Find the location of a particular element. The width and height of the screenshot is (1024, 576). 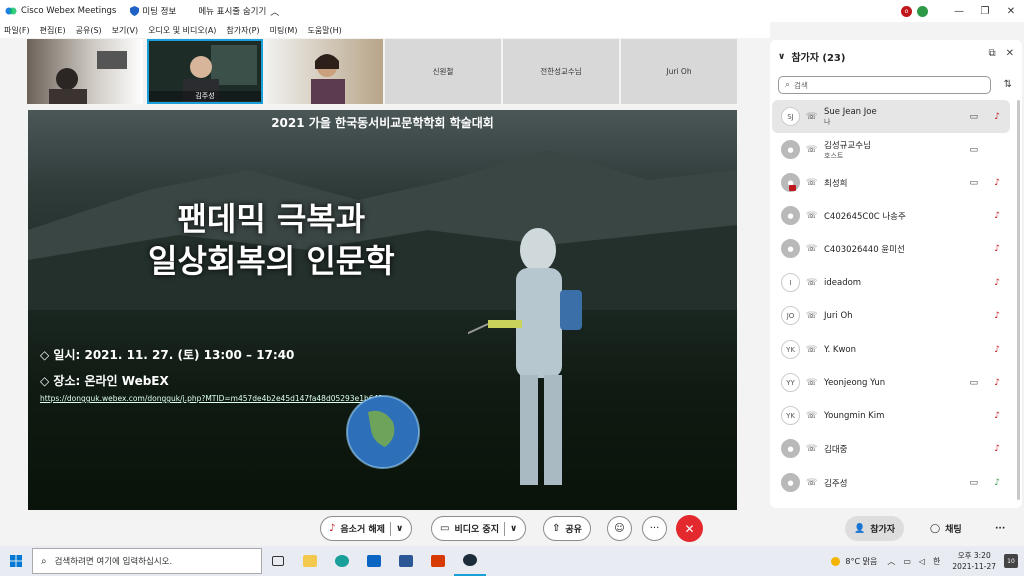

name-tile: Juri Oh is located at coordinates (679, 71).